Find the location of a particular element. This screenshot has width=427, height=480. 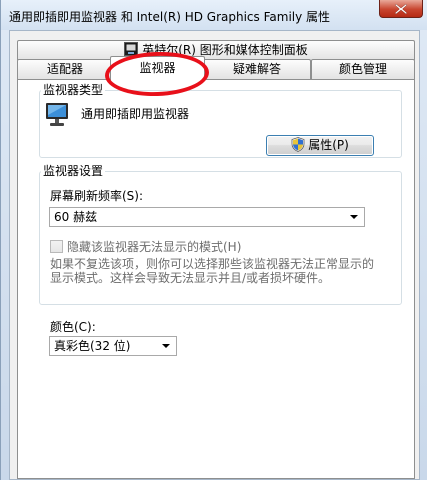

monitor-name: 通用即插即用监视器 is located at coordinates (135, 114).